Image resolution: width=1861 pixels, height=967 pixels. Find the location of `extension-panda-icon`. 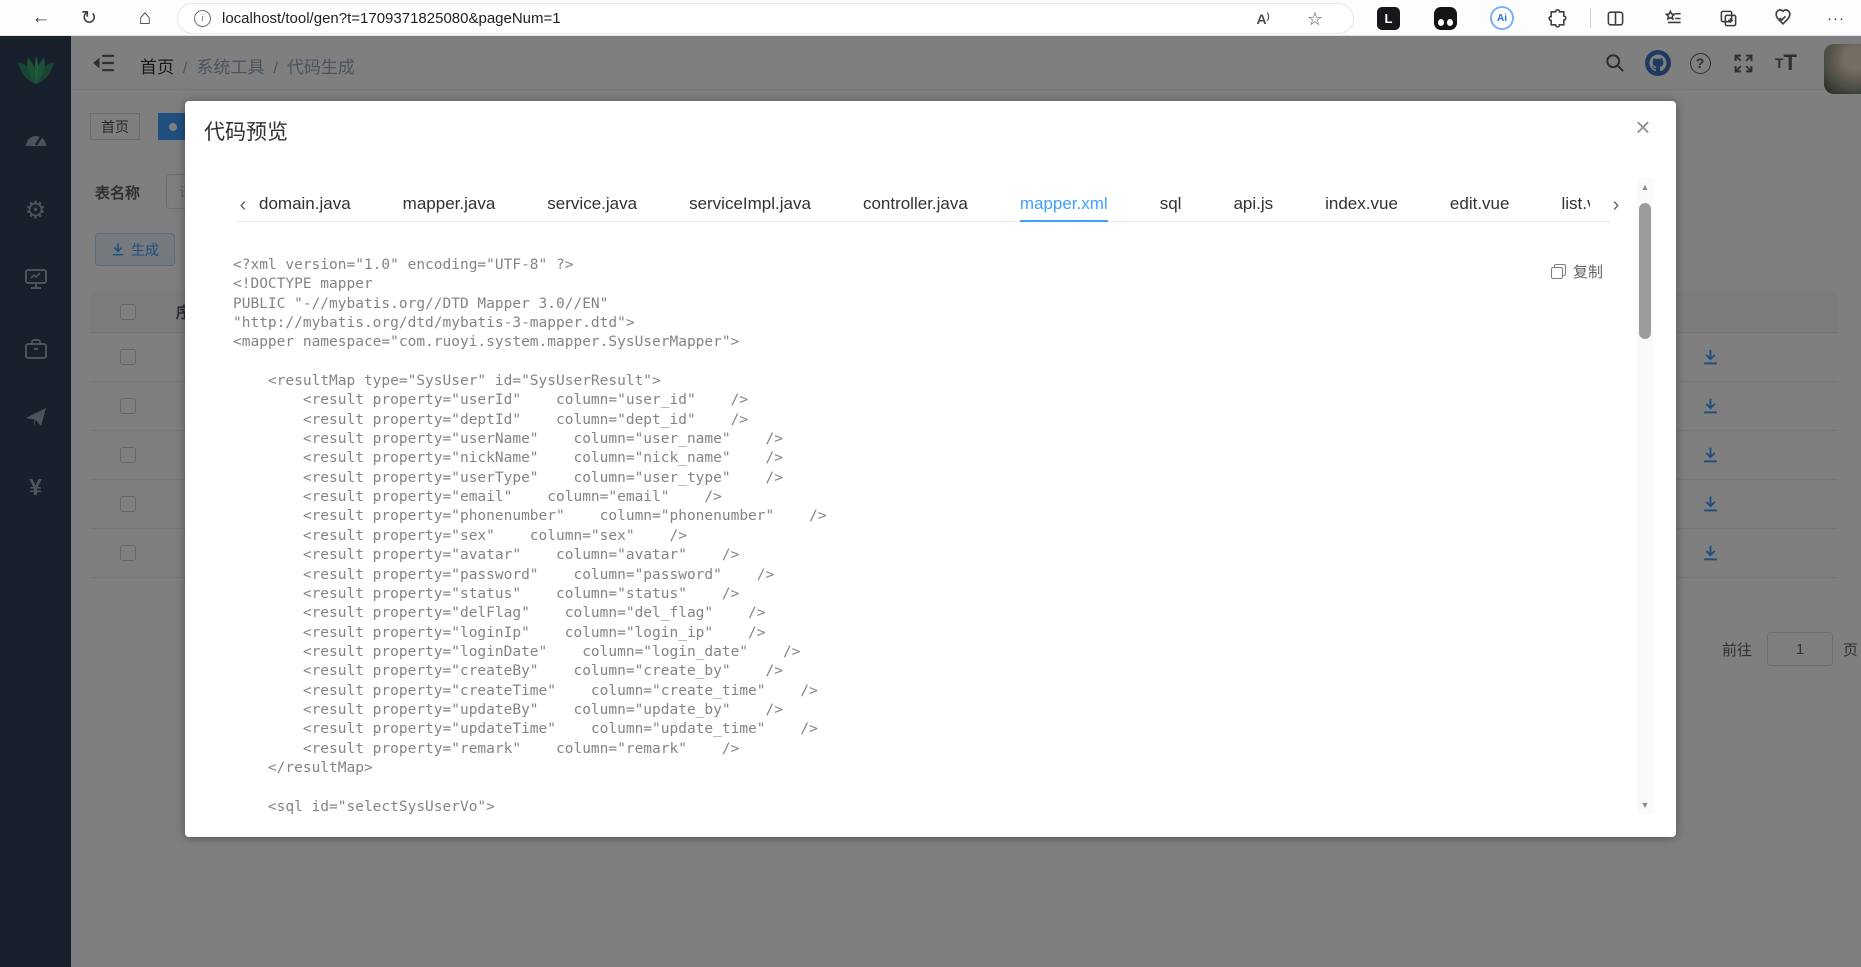

extension-panda-icon is located at coordinates (1445, 18).